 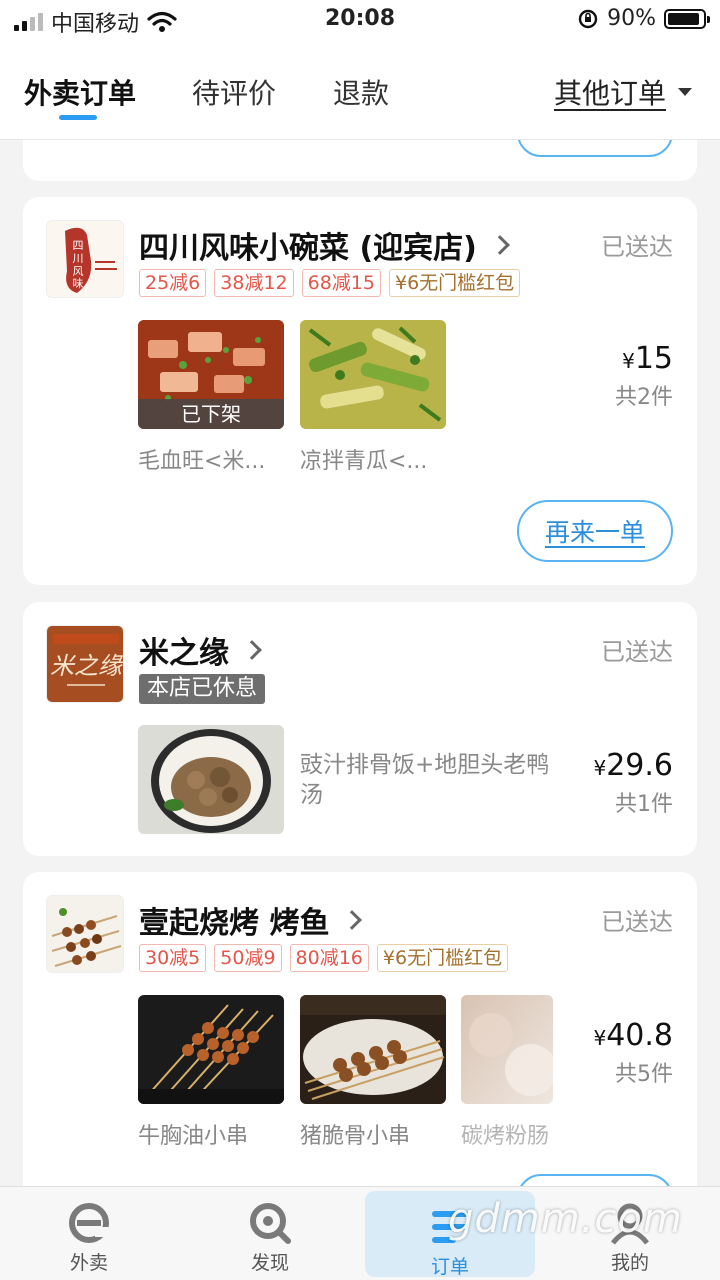 What do you see at coordinates (639, 1035) in the screenshot?
I see `price-value: 40.8` at bounding box center [639, 1035].